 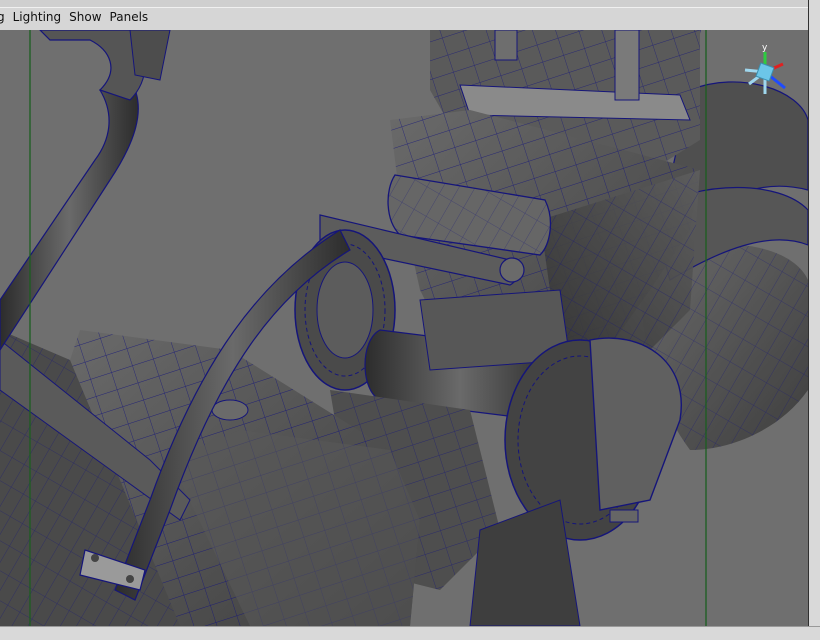 I want to click on menu-lighting: Lighting, so click(x=37, y=17).